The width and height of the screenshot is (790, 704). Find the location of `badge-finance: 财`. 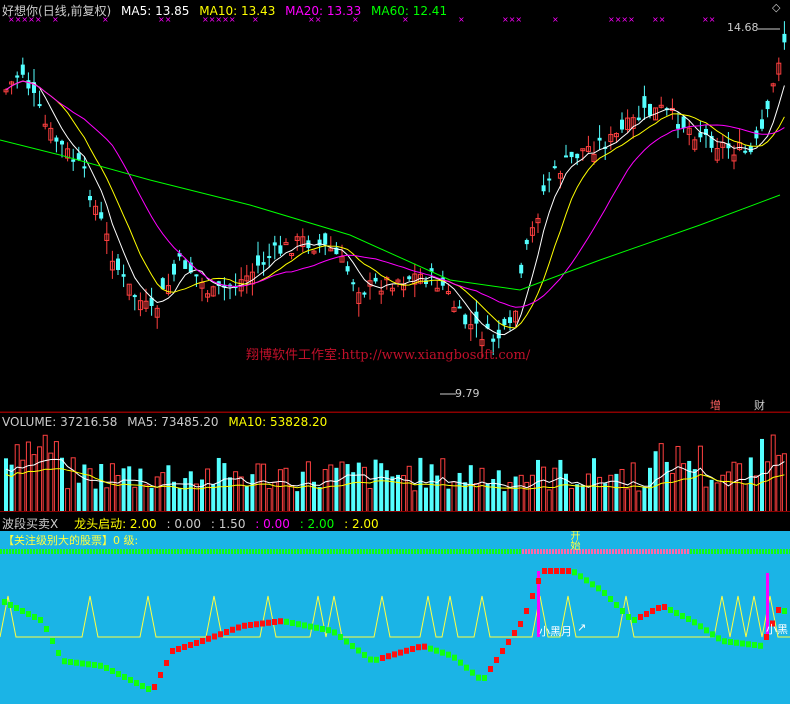

badge-finance: 财 is located at coordinates (759, 404).